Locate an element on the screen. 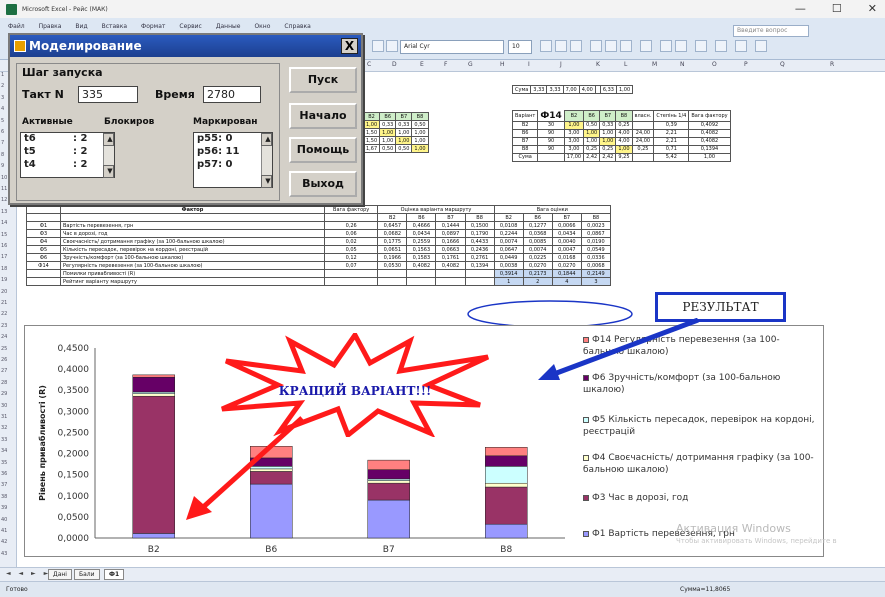  cell: 3,00 is located at coordinates (574, 149).